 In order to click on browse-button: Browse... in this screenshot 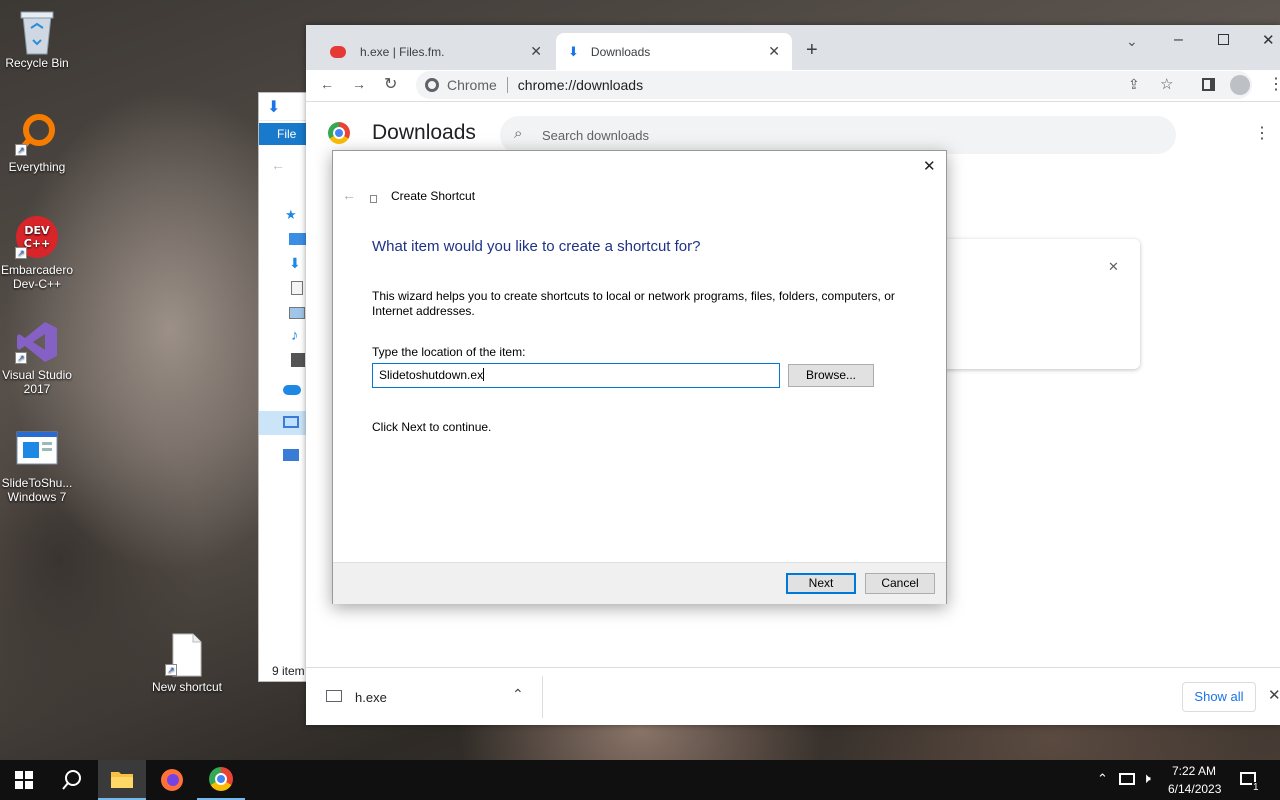, I will do `click(831, 375)`.